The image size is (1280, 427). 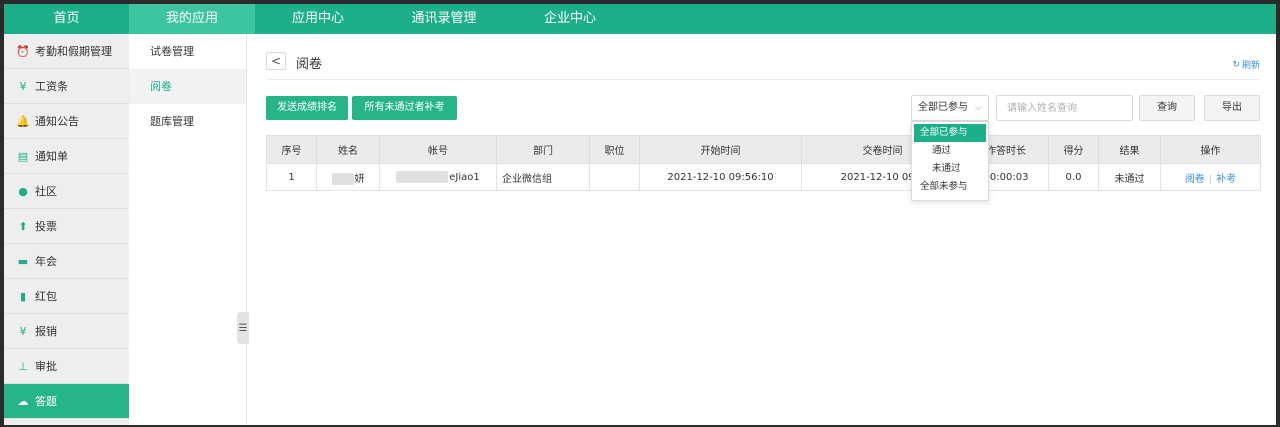 I want to click on collapse-handle: ☰, so click(x=243, y=328).